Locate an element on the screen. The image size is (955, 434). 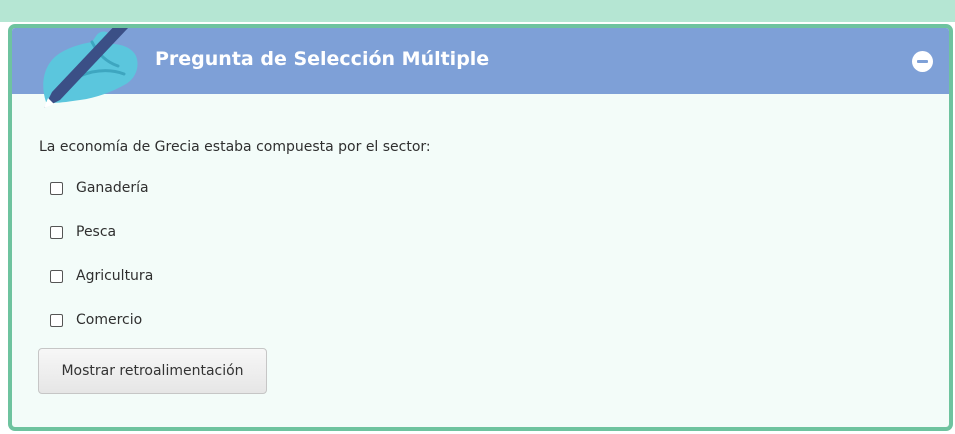
option-label: Comercio is located at coordinates (109, 320).